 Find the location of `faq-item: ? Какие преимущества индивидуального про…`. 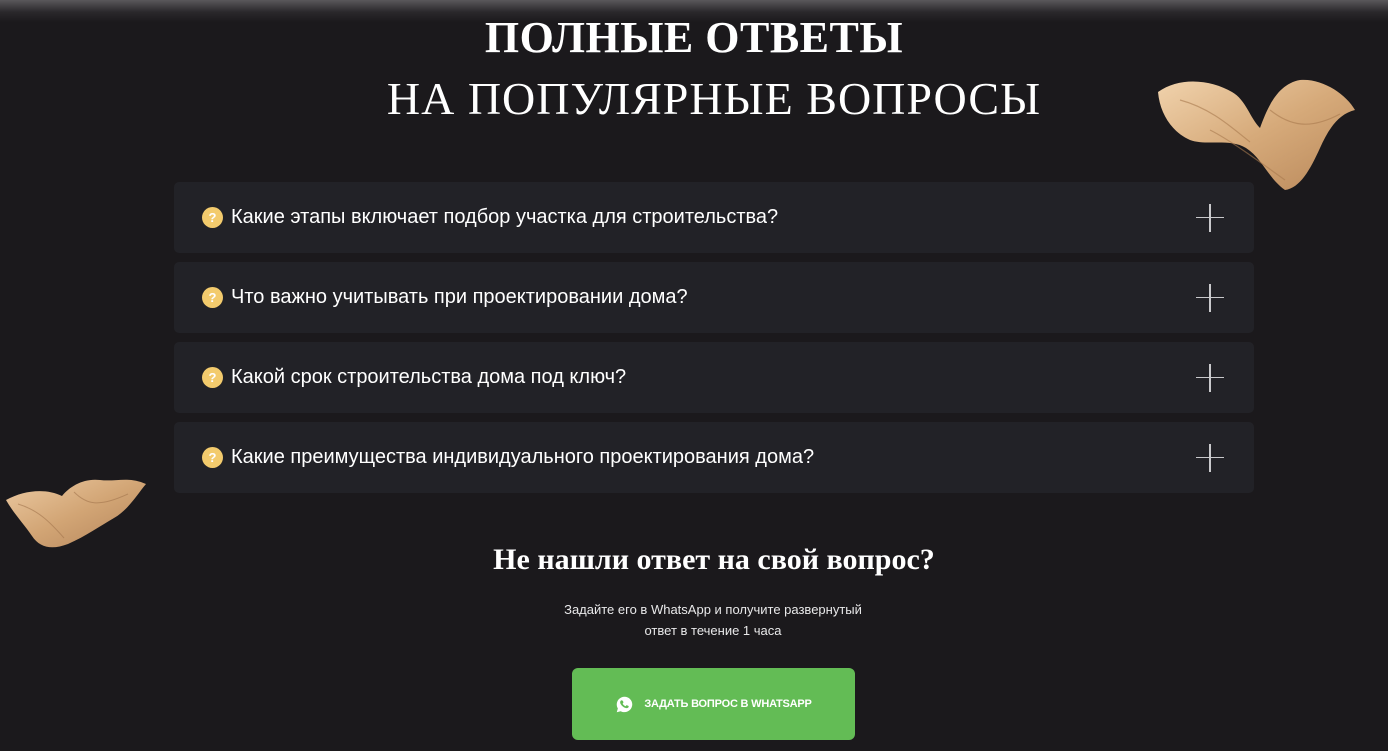

faq-item: ? Какие преимущества индивидуального про… is located at coordinates (714, 457).